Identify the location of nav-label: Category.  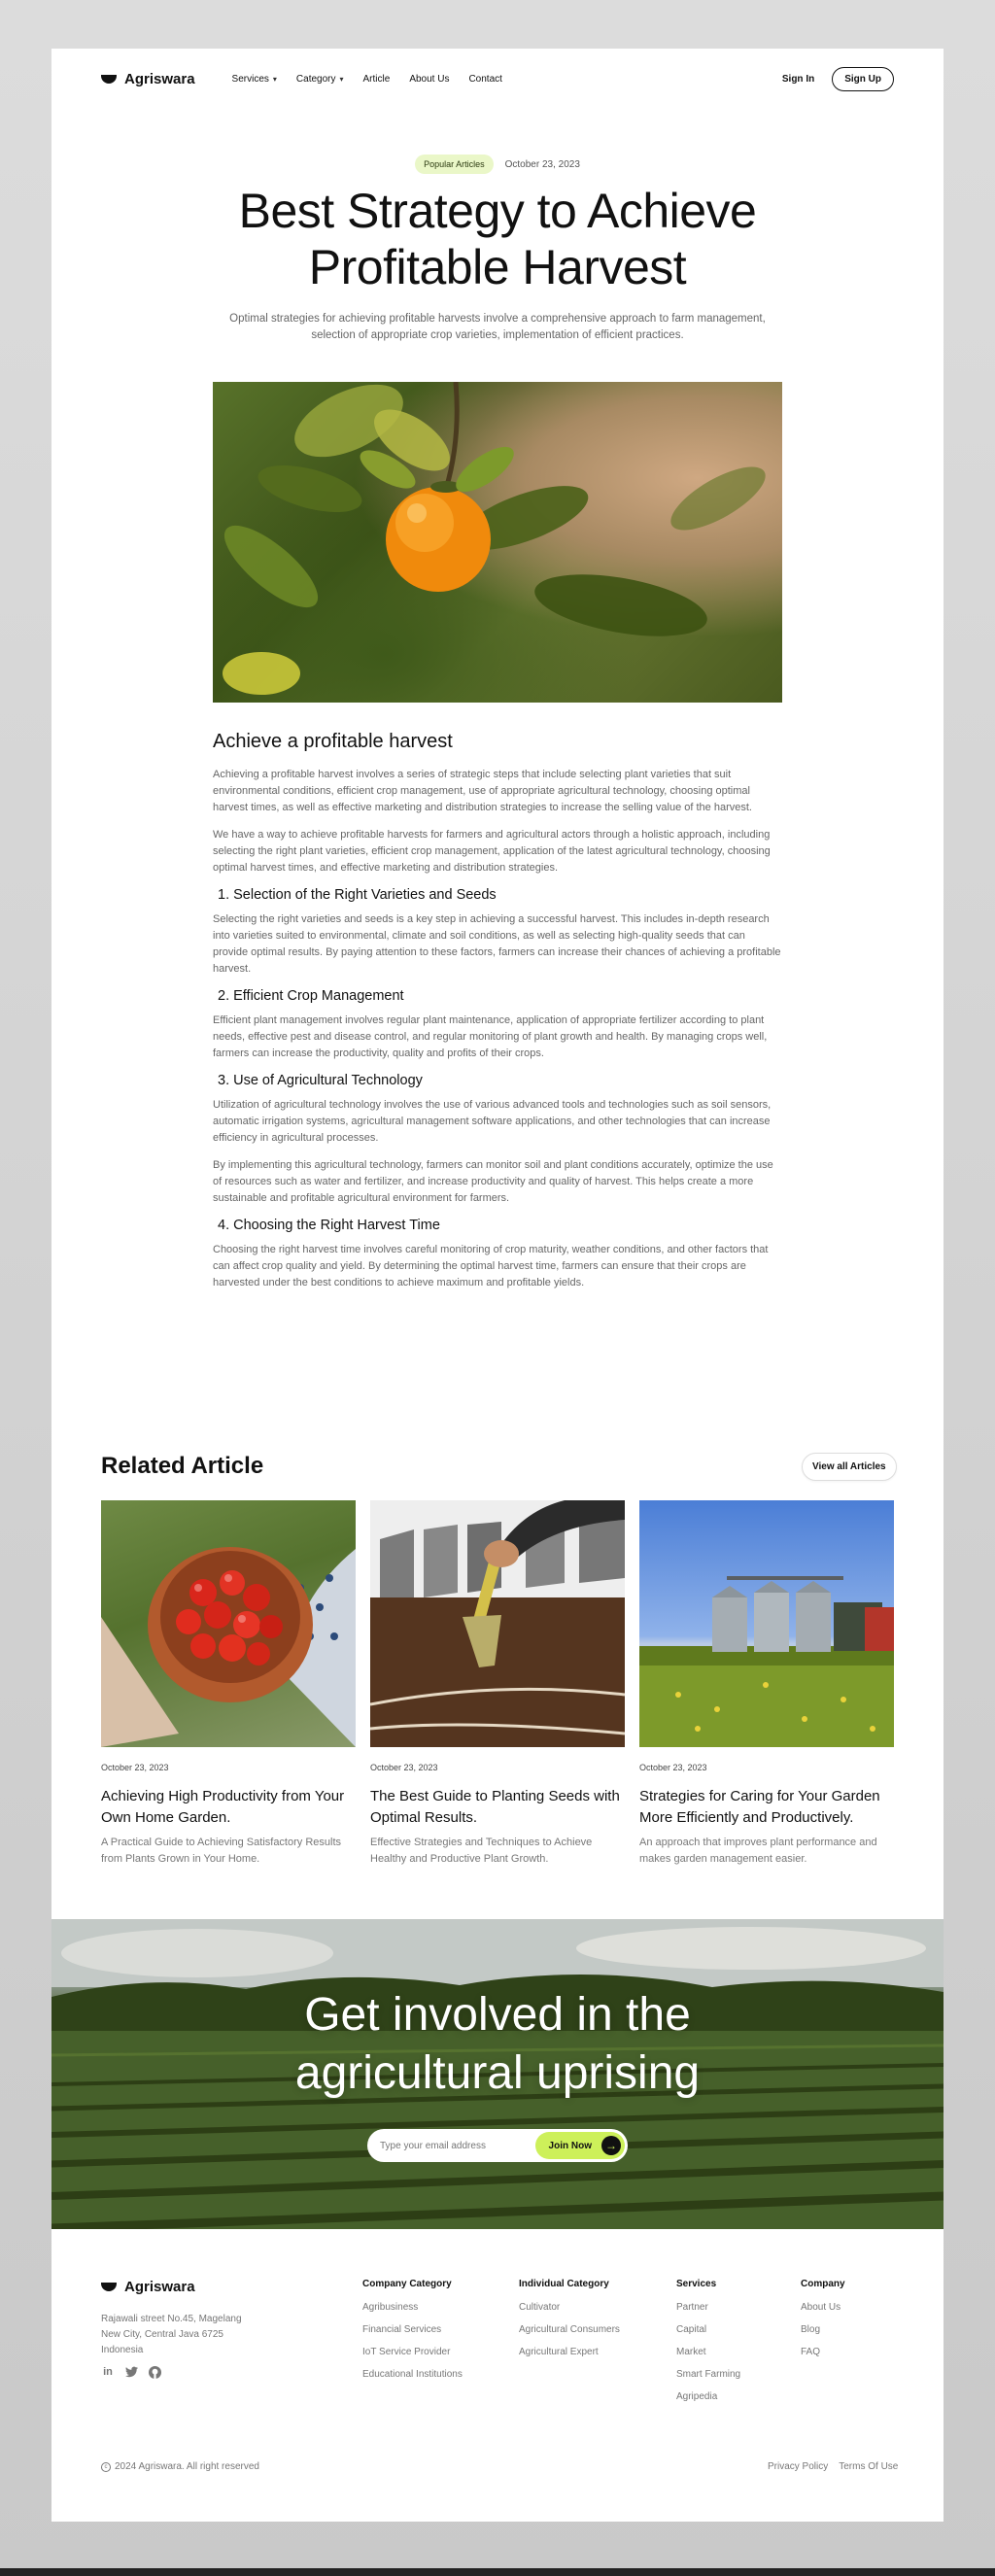
(316, 79).